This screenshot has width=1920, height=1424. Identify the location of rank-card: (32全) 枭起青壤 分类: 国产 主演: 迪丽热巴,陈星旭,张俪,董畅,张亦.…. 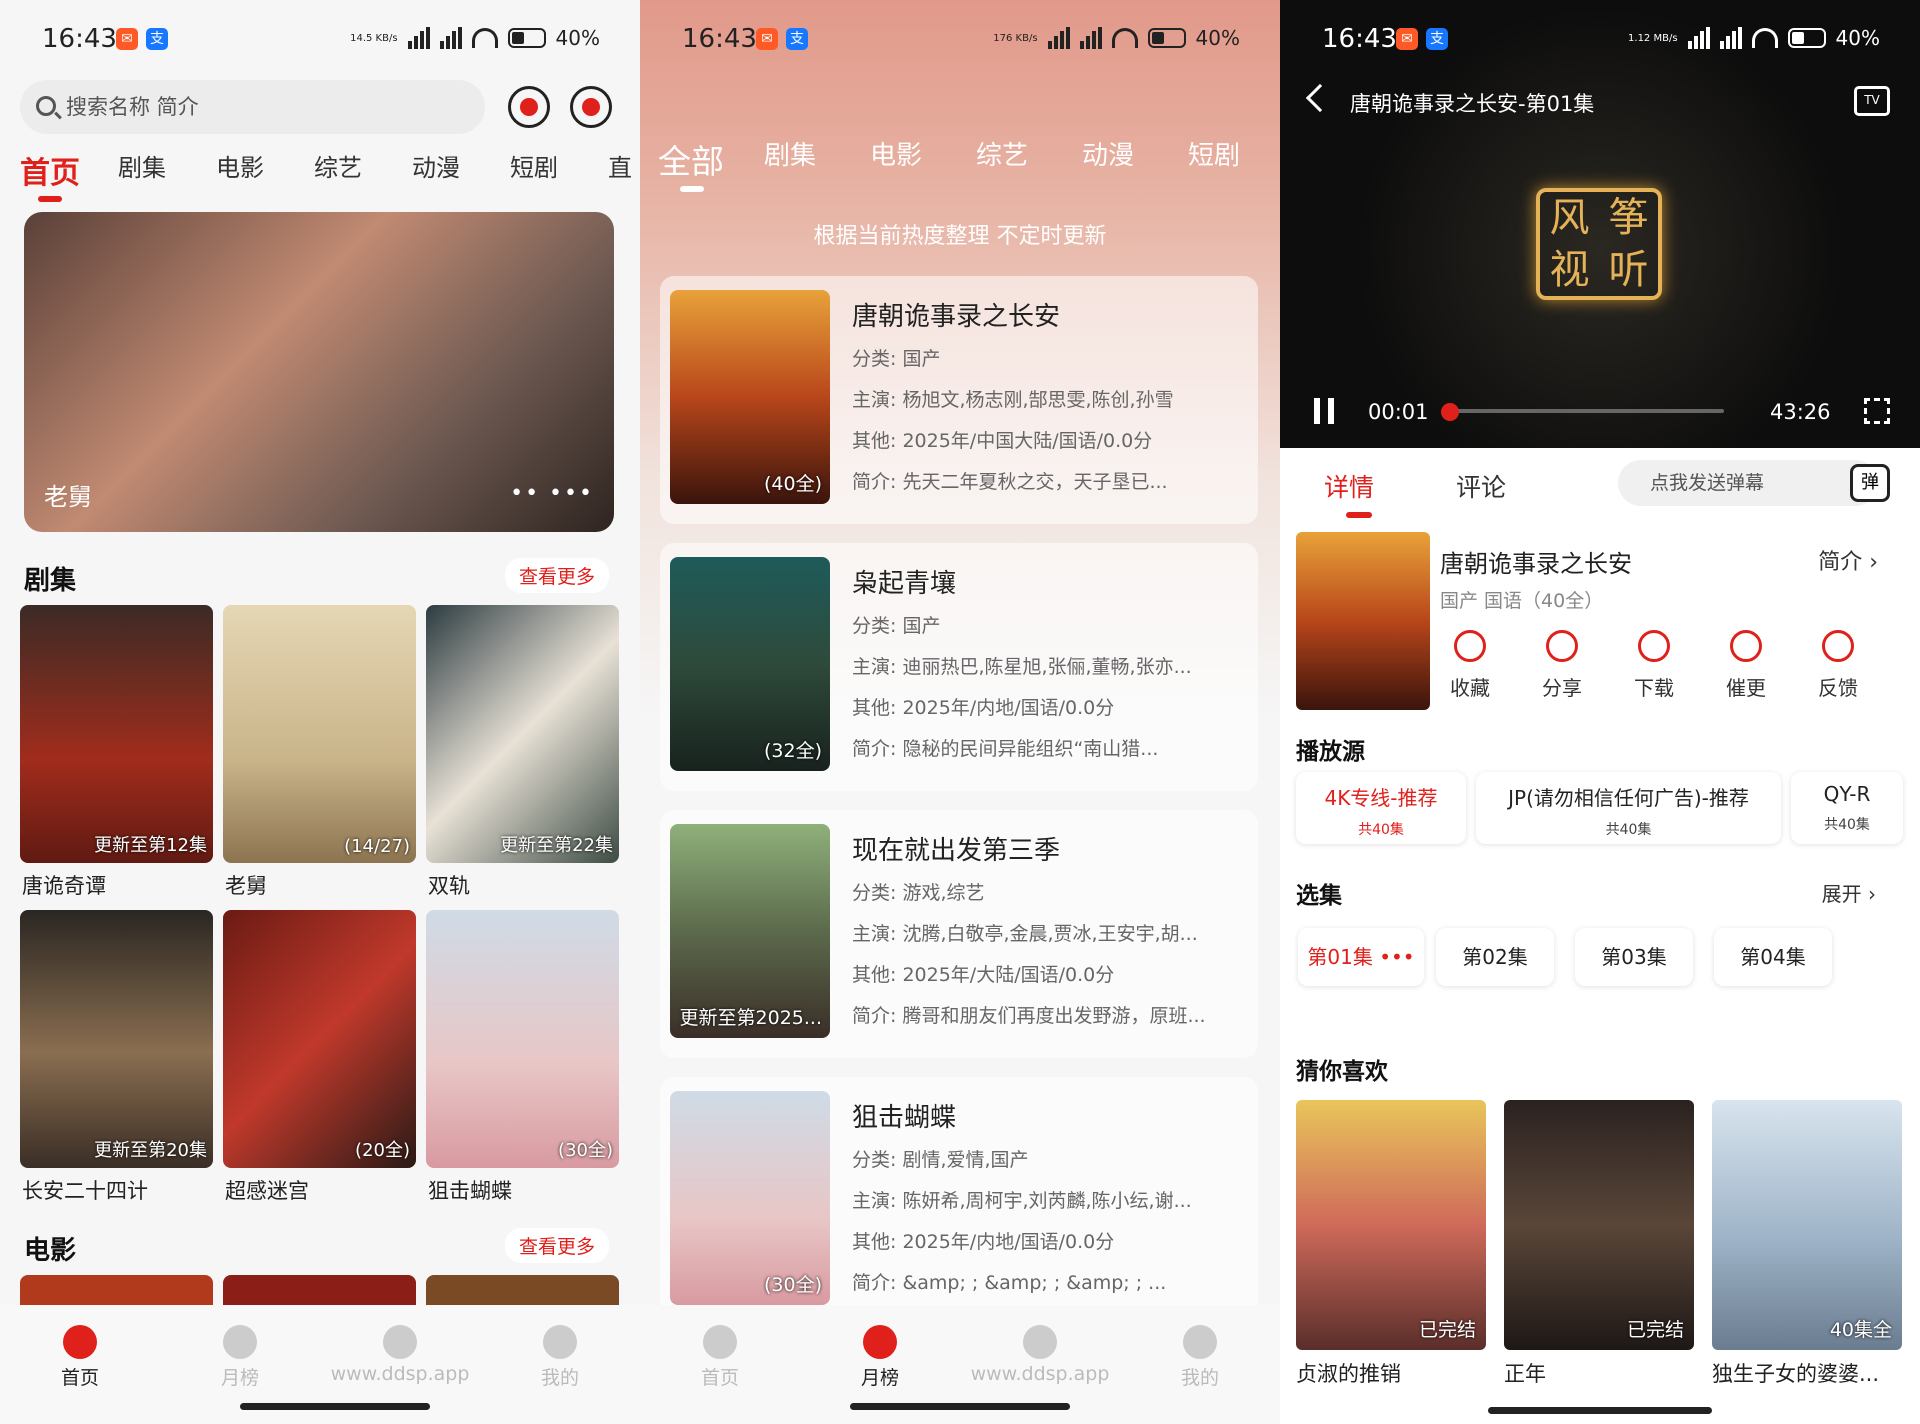
(959, 667).